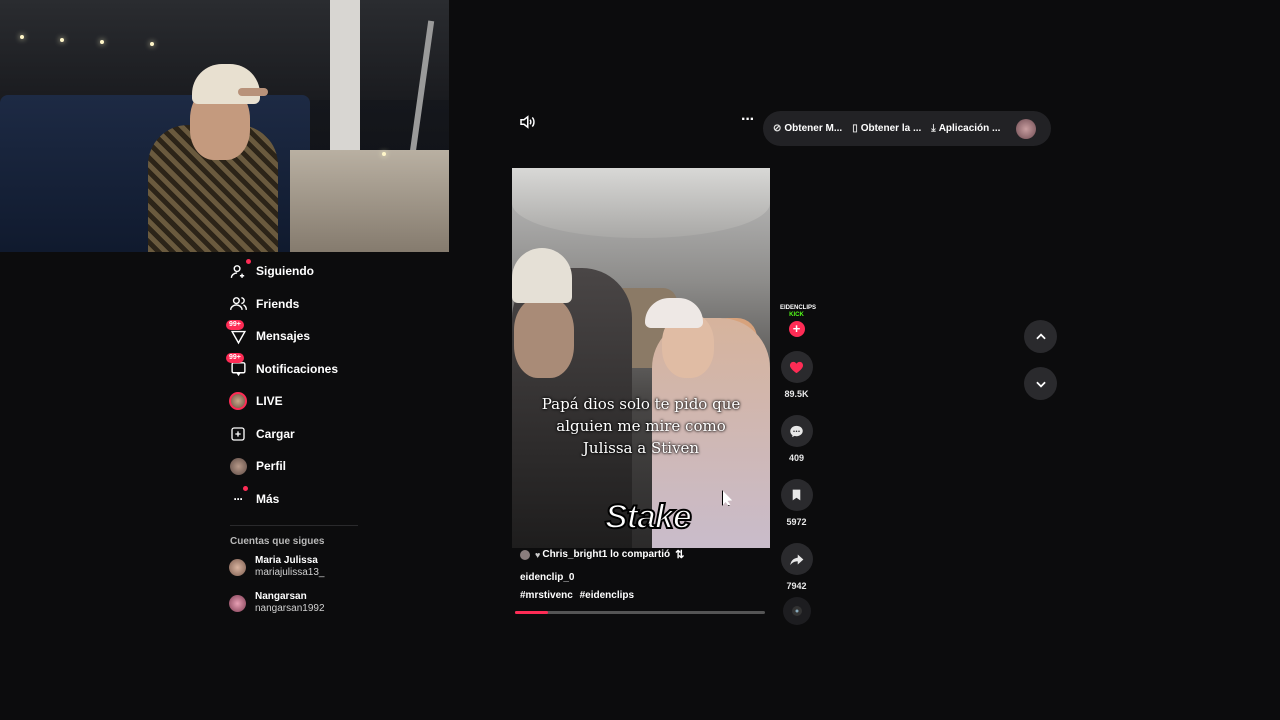 This screenshot has height=720, width=1280. What do you see at coordinates (237, 365) in the screenshot?
I see `notifications-icon: 99+` at bounding box center [237, 365].